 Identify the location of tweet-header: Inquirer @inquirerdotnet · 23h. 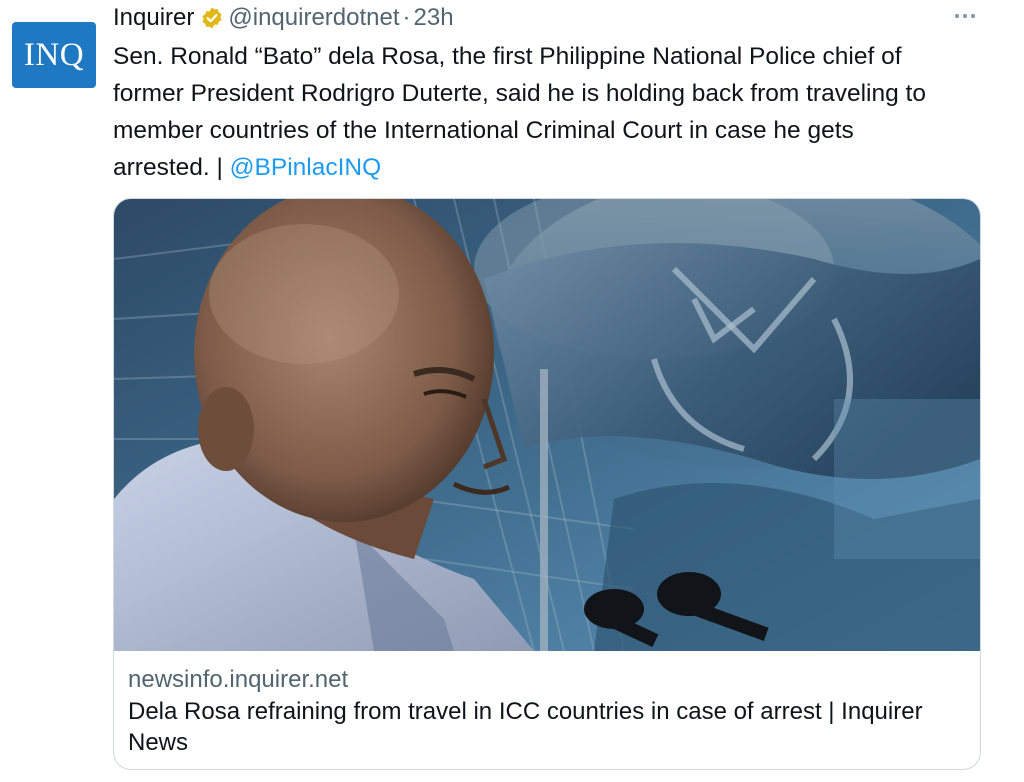
(283, 18).